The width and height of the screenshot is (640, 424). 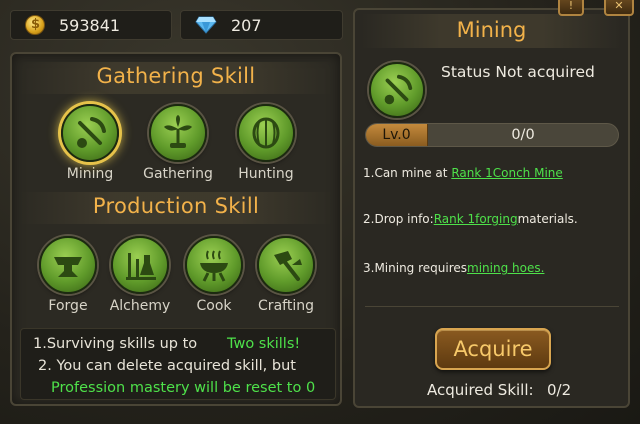 I want to click on skill-hunting-button, so click(x=266, y=133).